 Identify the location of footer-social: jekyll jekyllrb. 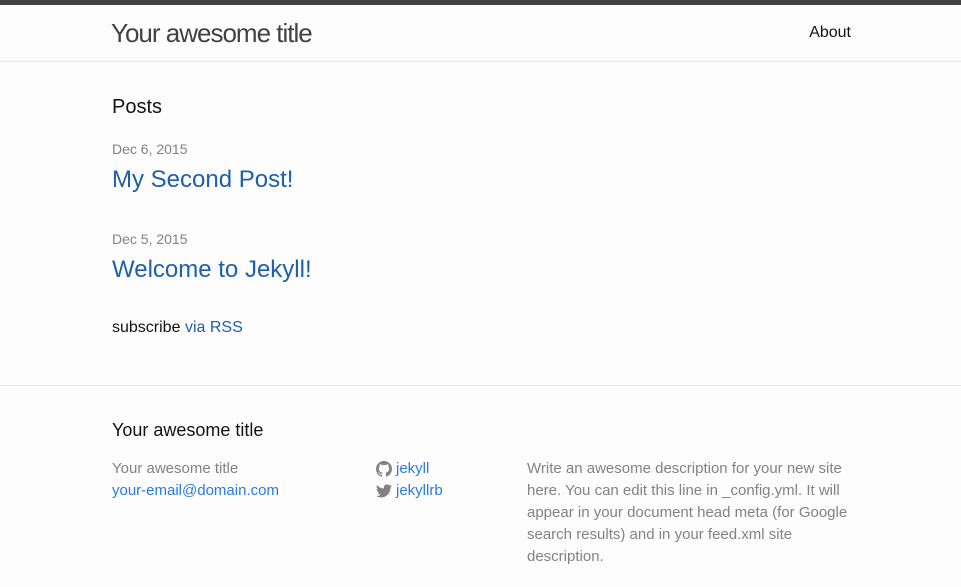
(446, 480).